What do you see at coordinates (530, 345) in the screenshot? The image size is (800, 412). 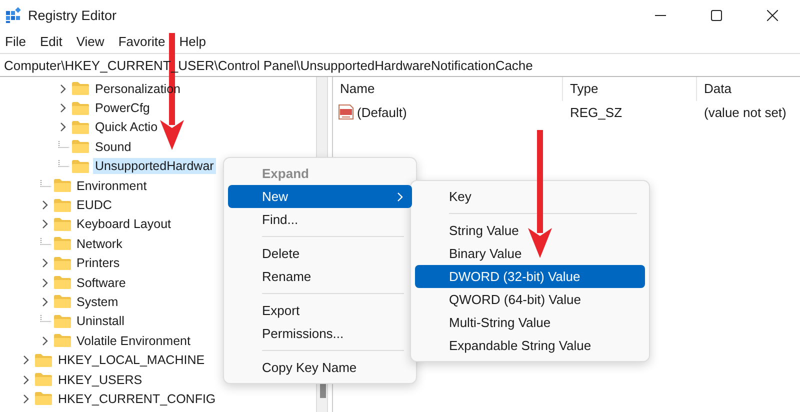 I see `menu-item: Expandable String Value` at bounding box center [530, 345].